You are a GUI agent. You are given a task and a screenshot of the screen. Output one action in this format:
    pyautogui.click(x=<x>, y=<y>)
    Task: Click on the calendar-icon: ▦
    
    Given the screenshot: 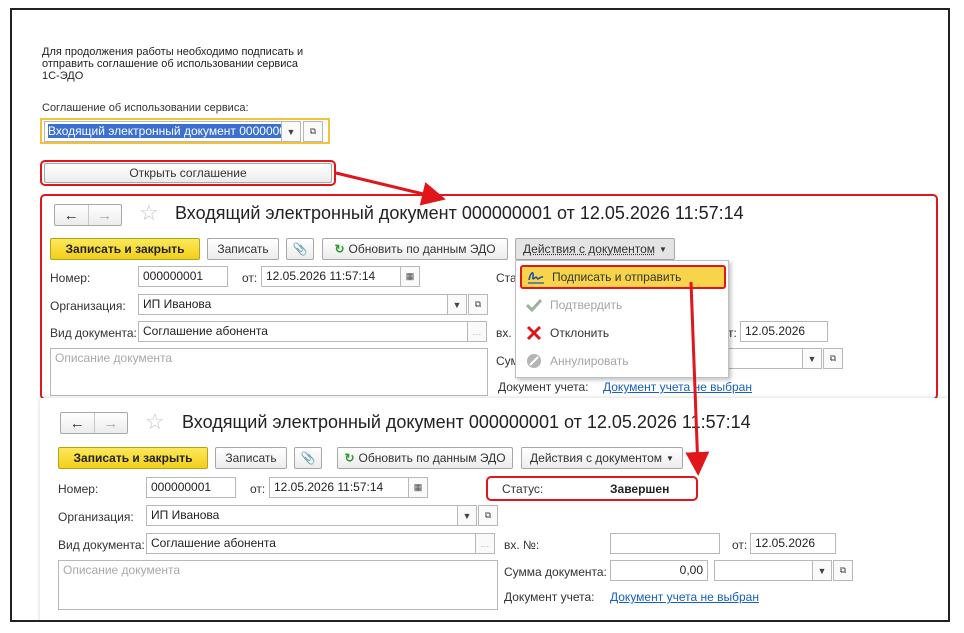 What is the action you would take?
    pyautogui.click(x=410, y=276)
    